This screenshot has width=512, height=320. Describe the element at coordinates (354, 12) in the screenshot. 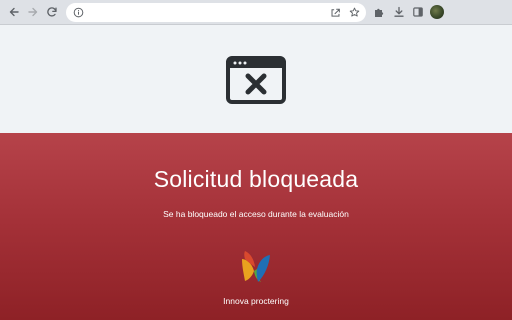

I see `star-icon` at that location.